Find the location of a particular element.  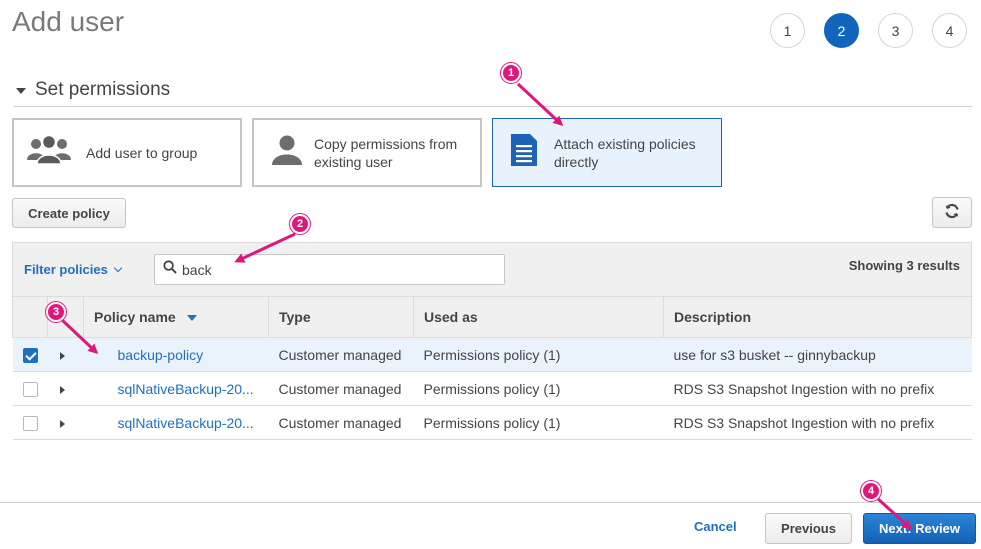

step-2: 2 is located at coordinates (841, 30).